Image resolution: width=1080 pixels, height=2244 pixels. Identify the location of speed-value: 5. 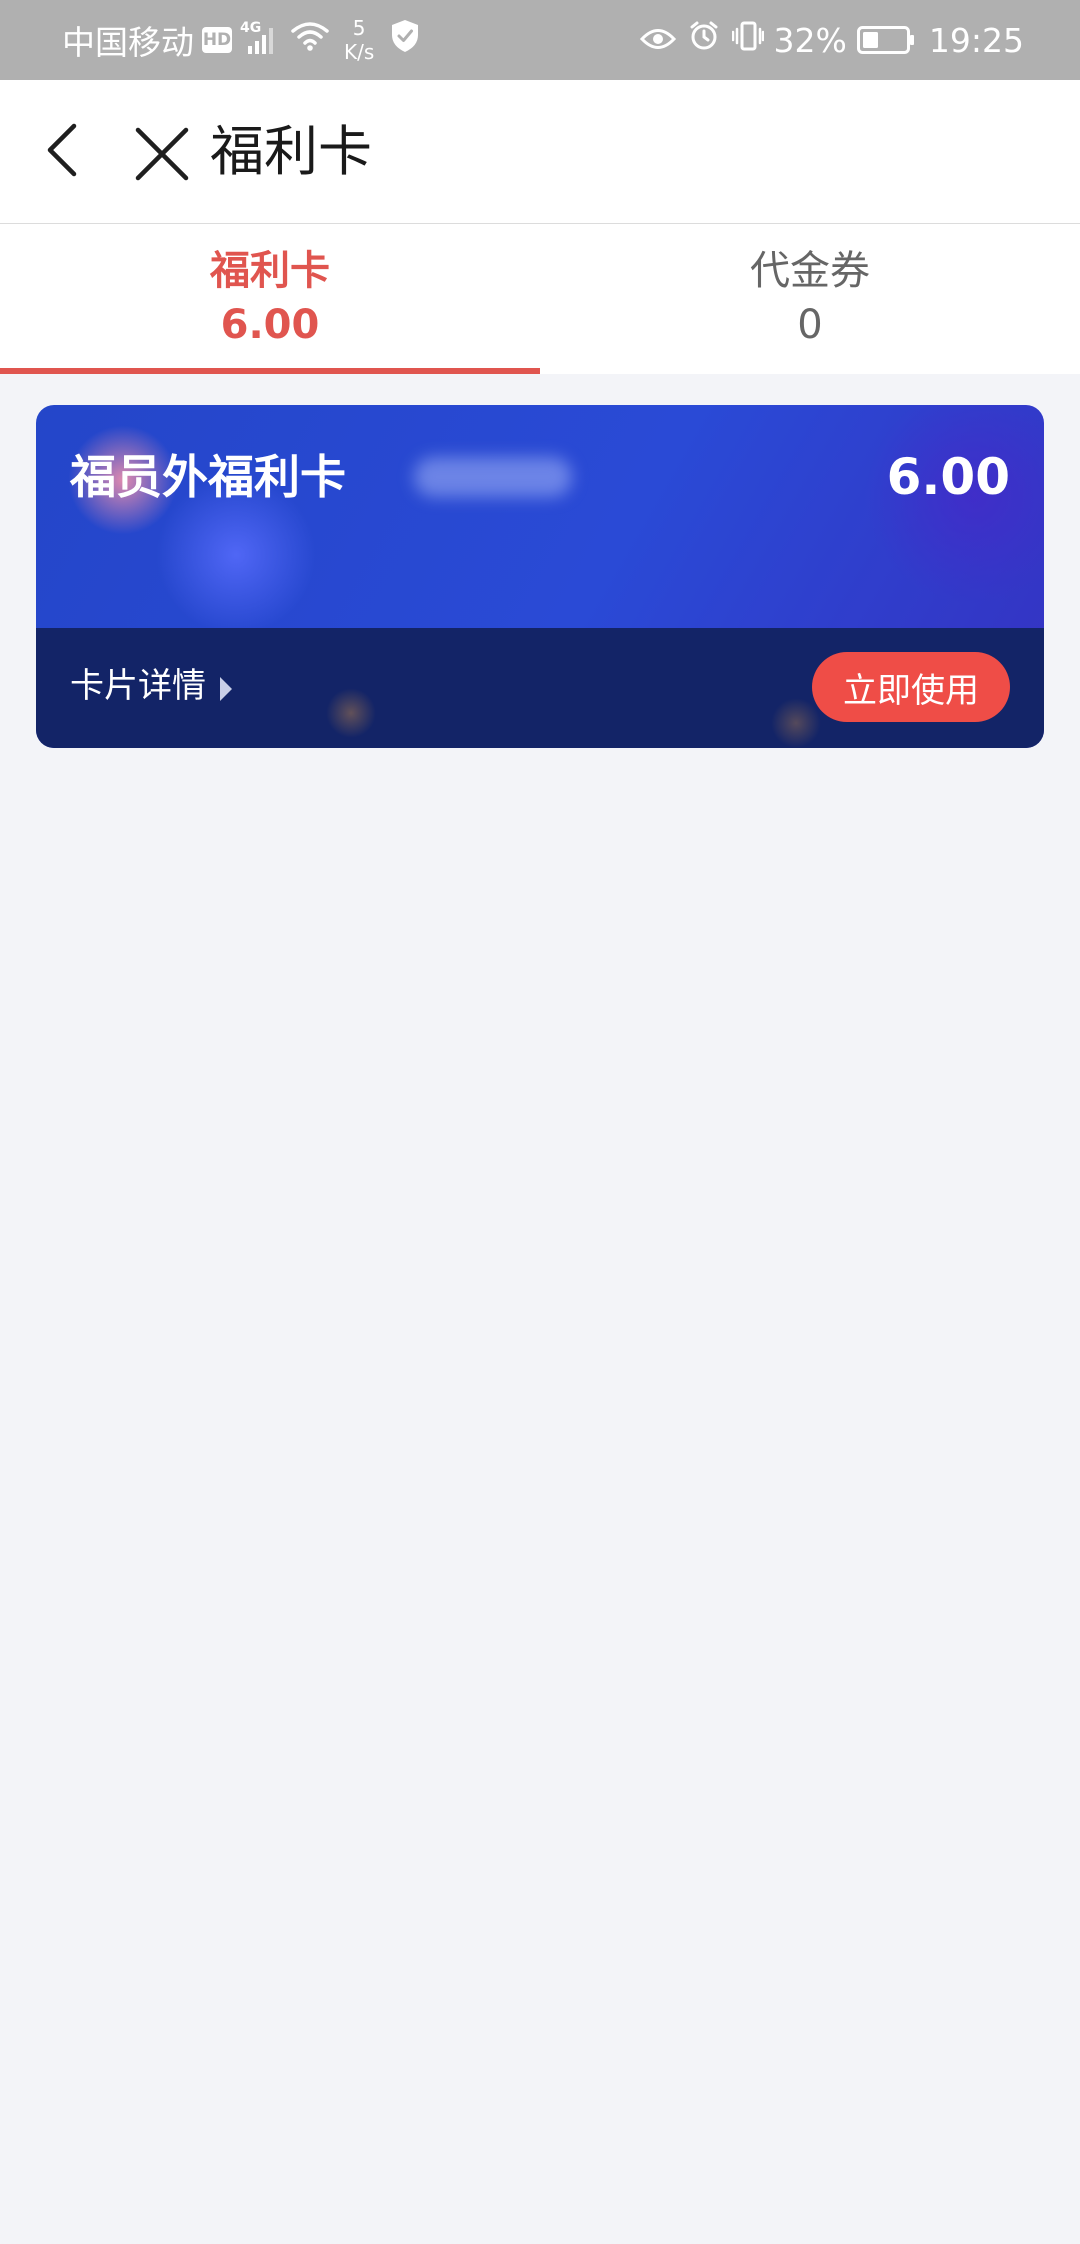
(359, 28).